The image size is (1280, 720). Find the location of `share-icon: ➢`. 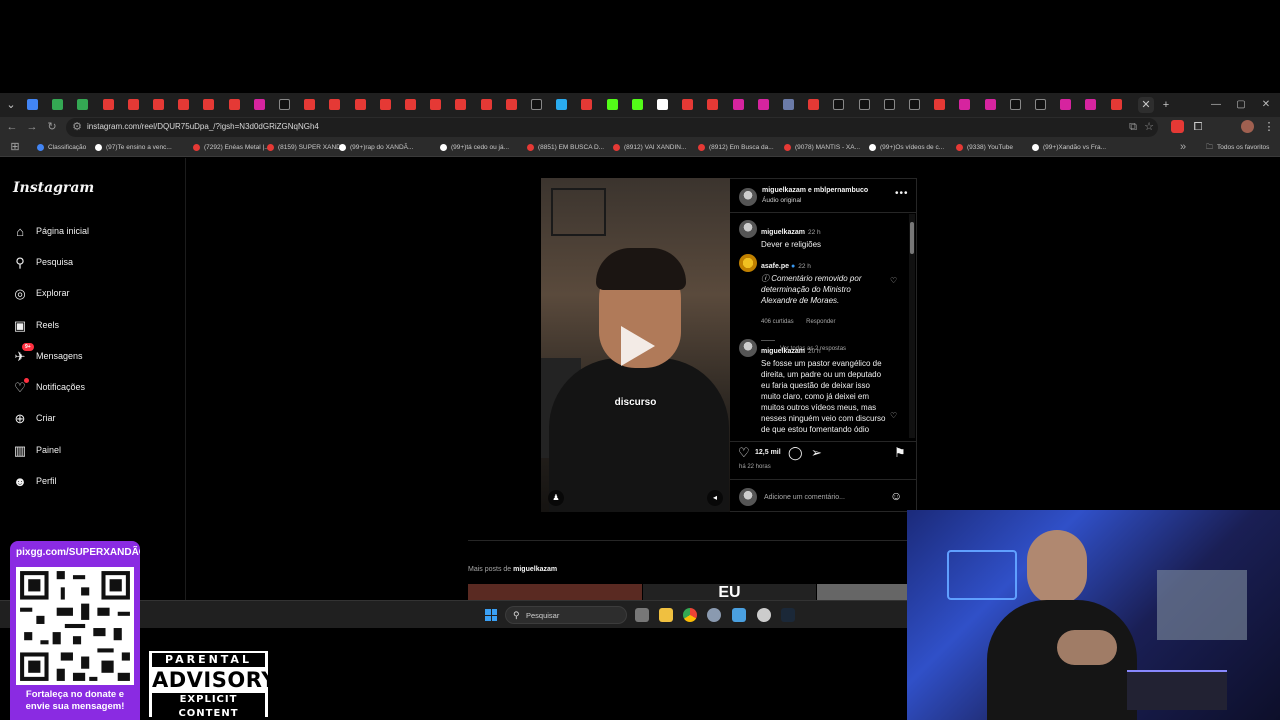

share-icon: ➢ is located at coordinates (816, 453).